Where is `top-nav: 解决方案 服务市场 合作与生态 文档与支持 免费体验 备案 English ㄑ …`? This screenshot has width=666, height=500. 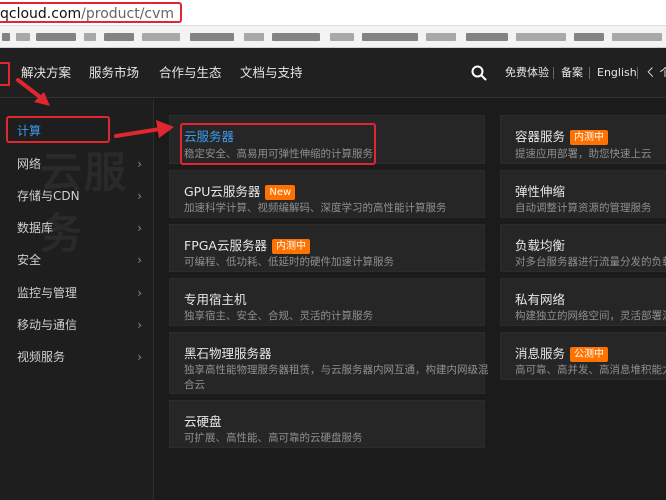 top-nav: 解决方案 服务市场 合作与生态 文档与支持 免费体验 备案 English ㄑ … is located at coordinates (333, 73).